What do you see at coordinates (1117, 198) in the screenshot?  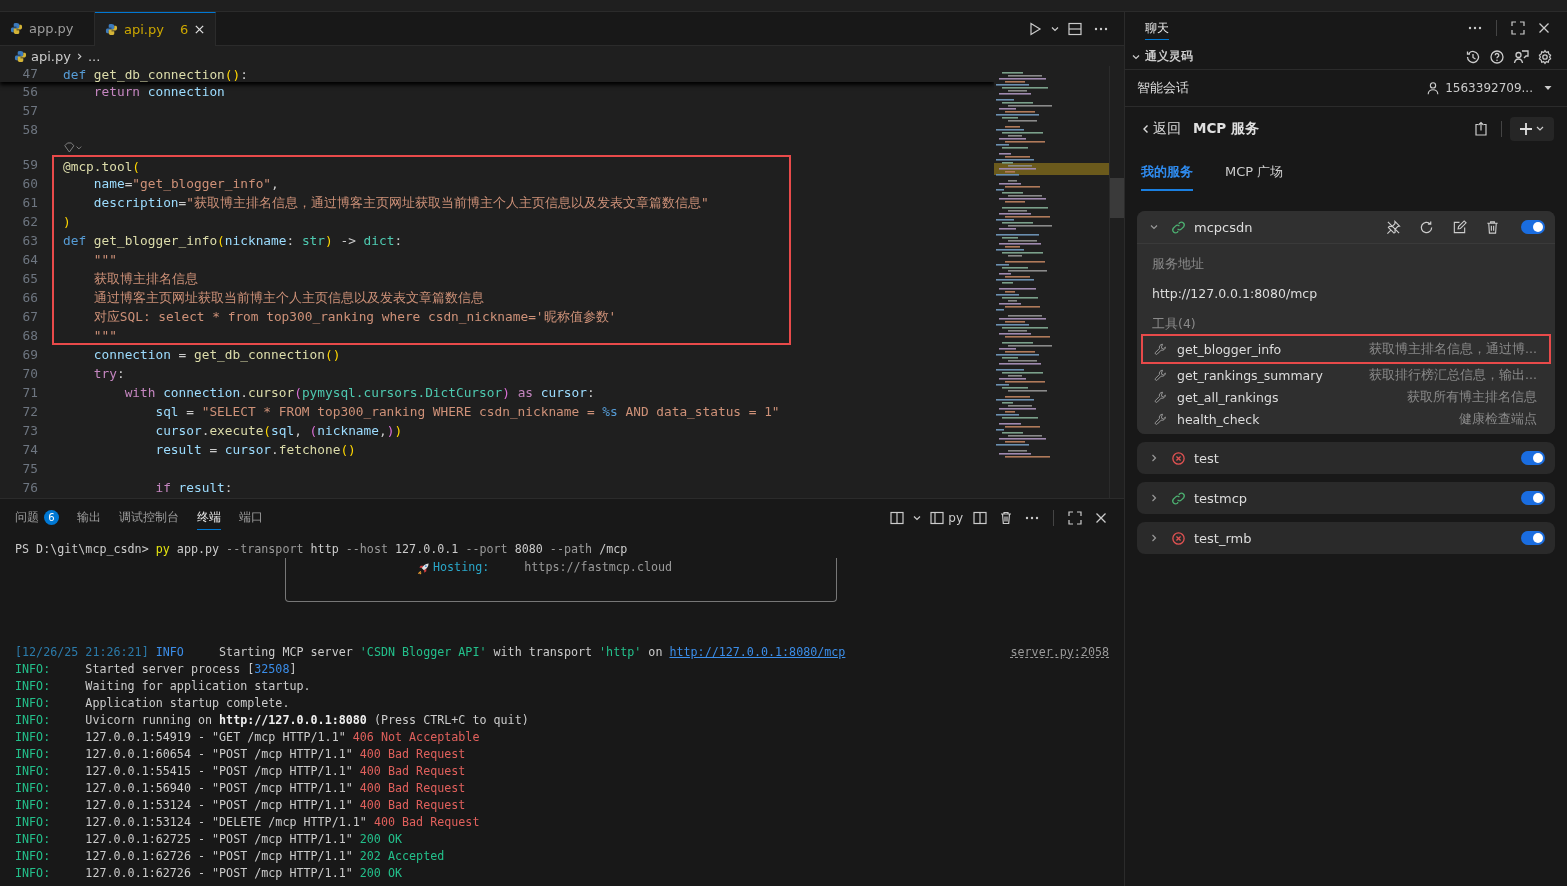 I see `scrollbar-thumb` at bounding box center [1117, 198].